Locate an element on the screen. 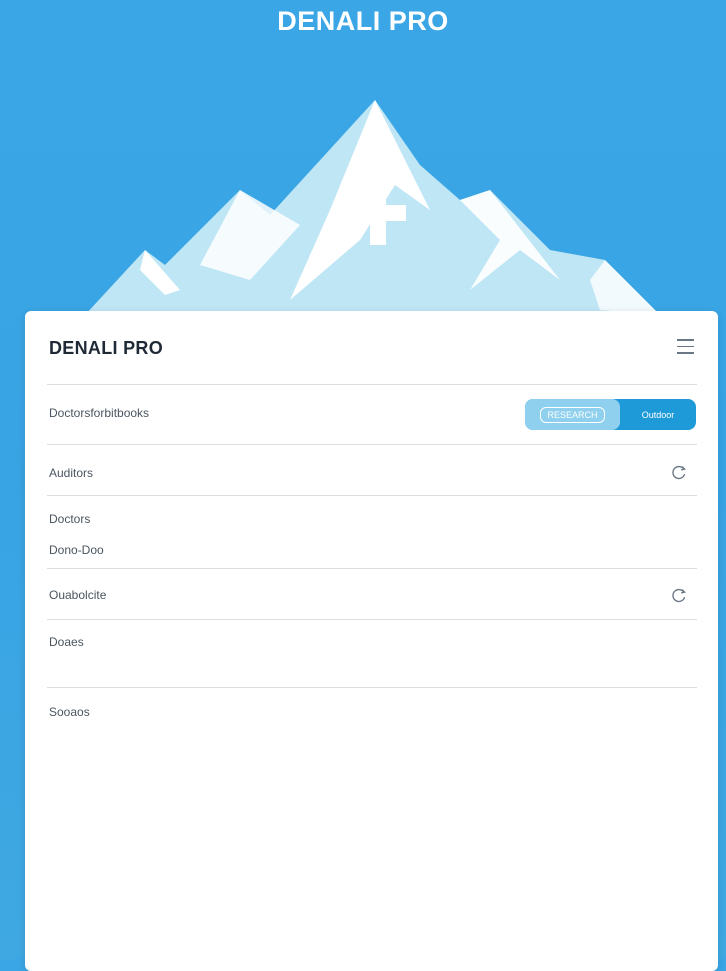  brand-title: DENALI PRO is located at coordinates (363, 21).